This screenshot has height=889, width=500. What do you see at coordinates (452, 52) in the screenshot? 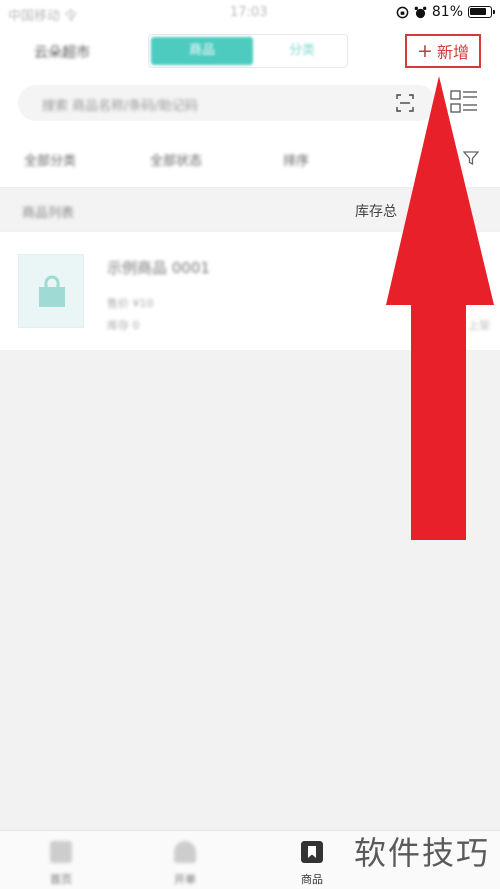
I see `add-new-label: 新增` at bounding box center [452, 52].